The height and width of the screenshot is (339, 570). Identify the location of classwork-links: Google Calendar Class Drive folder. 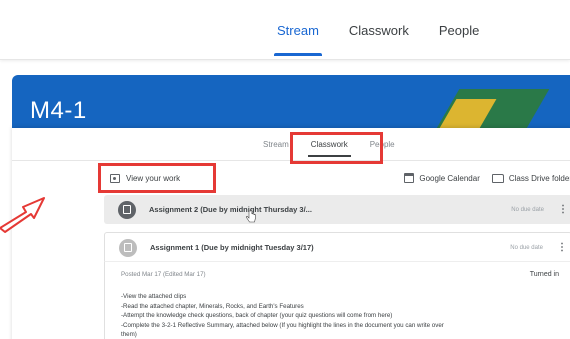
(487, 178).